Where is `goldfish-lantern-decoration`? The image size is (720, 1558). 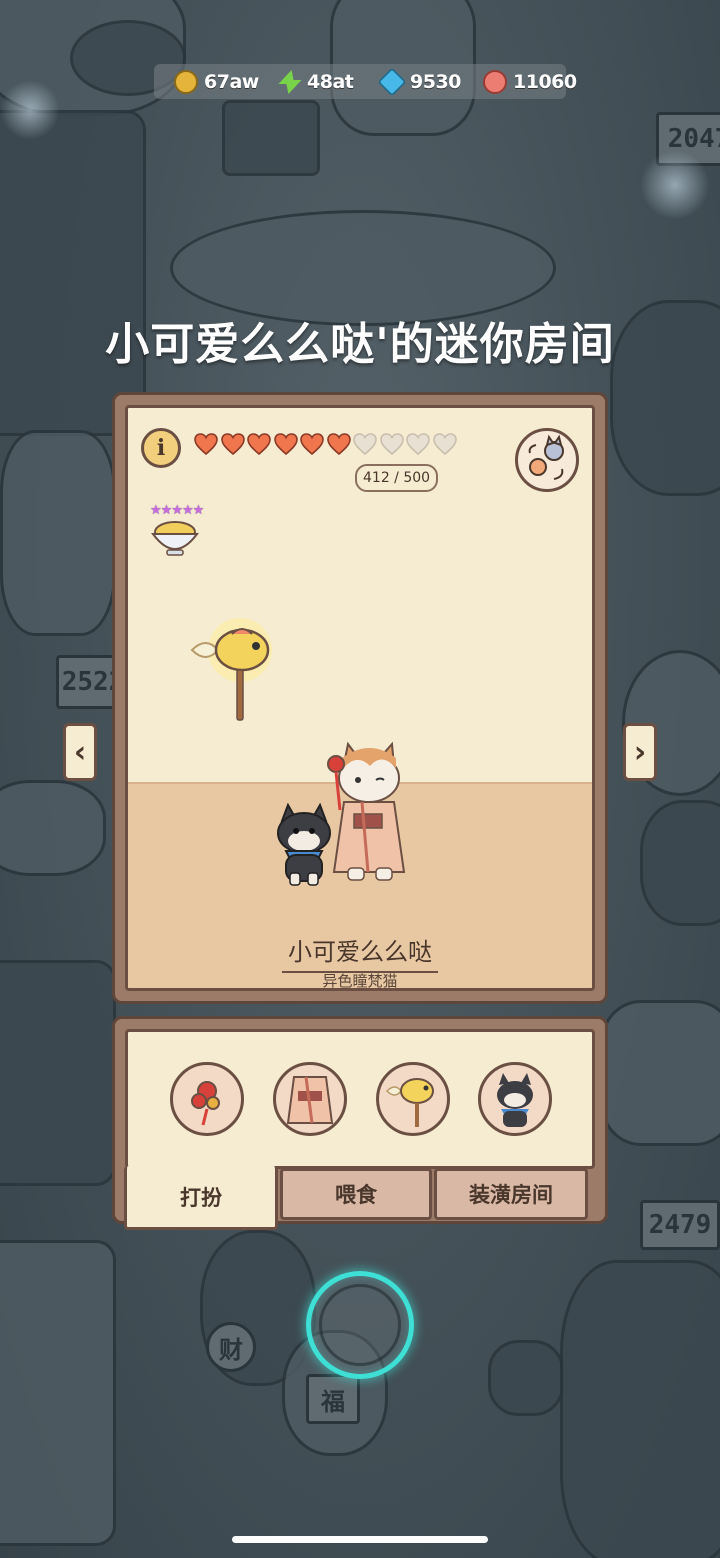 goldfish-lantern-decoration is located at coordinates (234, 671).